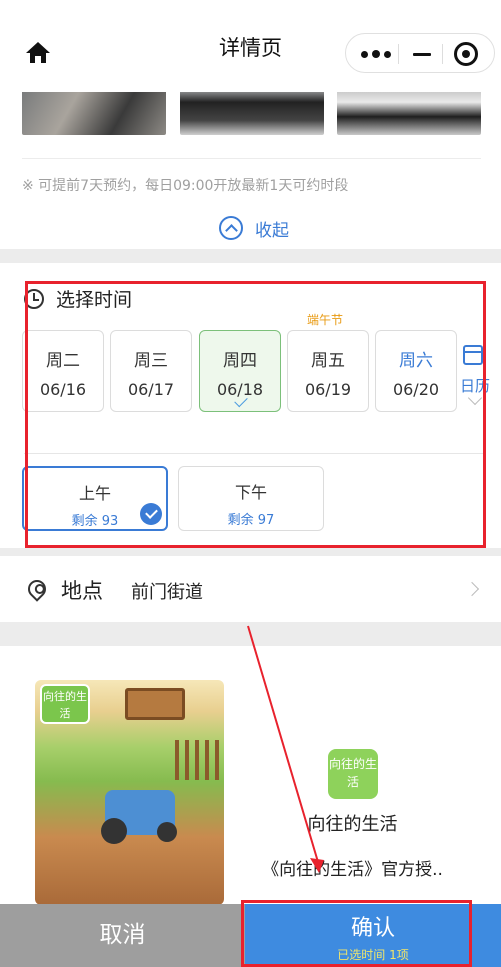 The height and width of the screenshot is (967, 501). I want to click on app-name: 向往的生活, so click(352, 824).